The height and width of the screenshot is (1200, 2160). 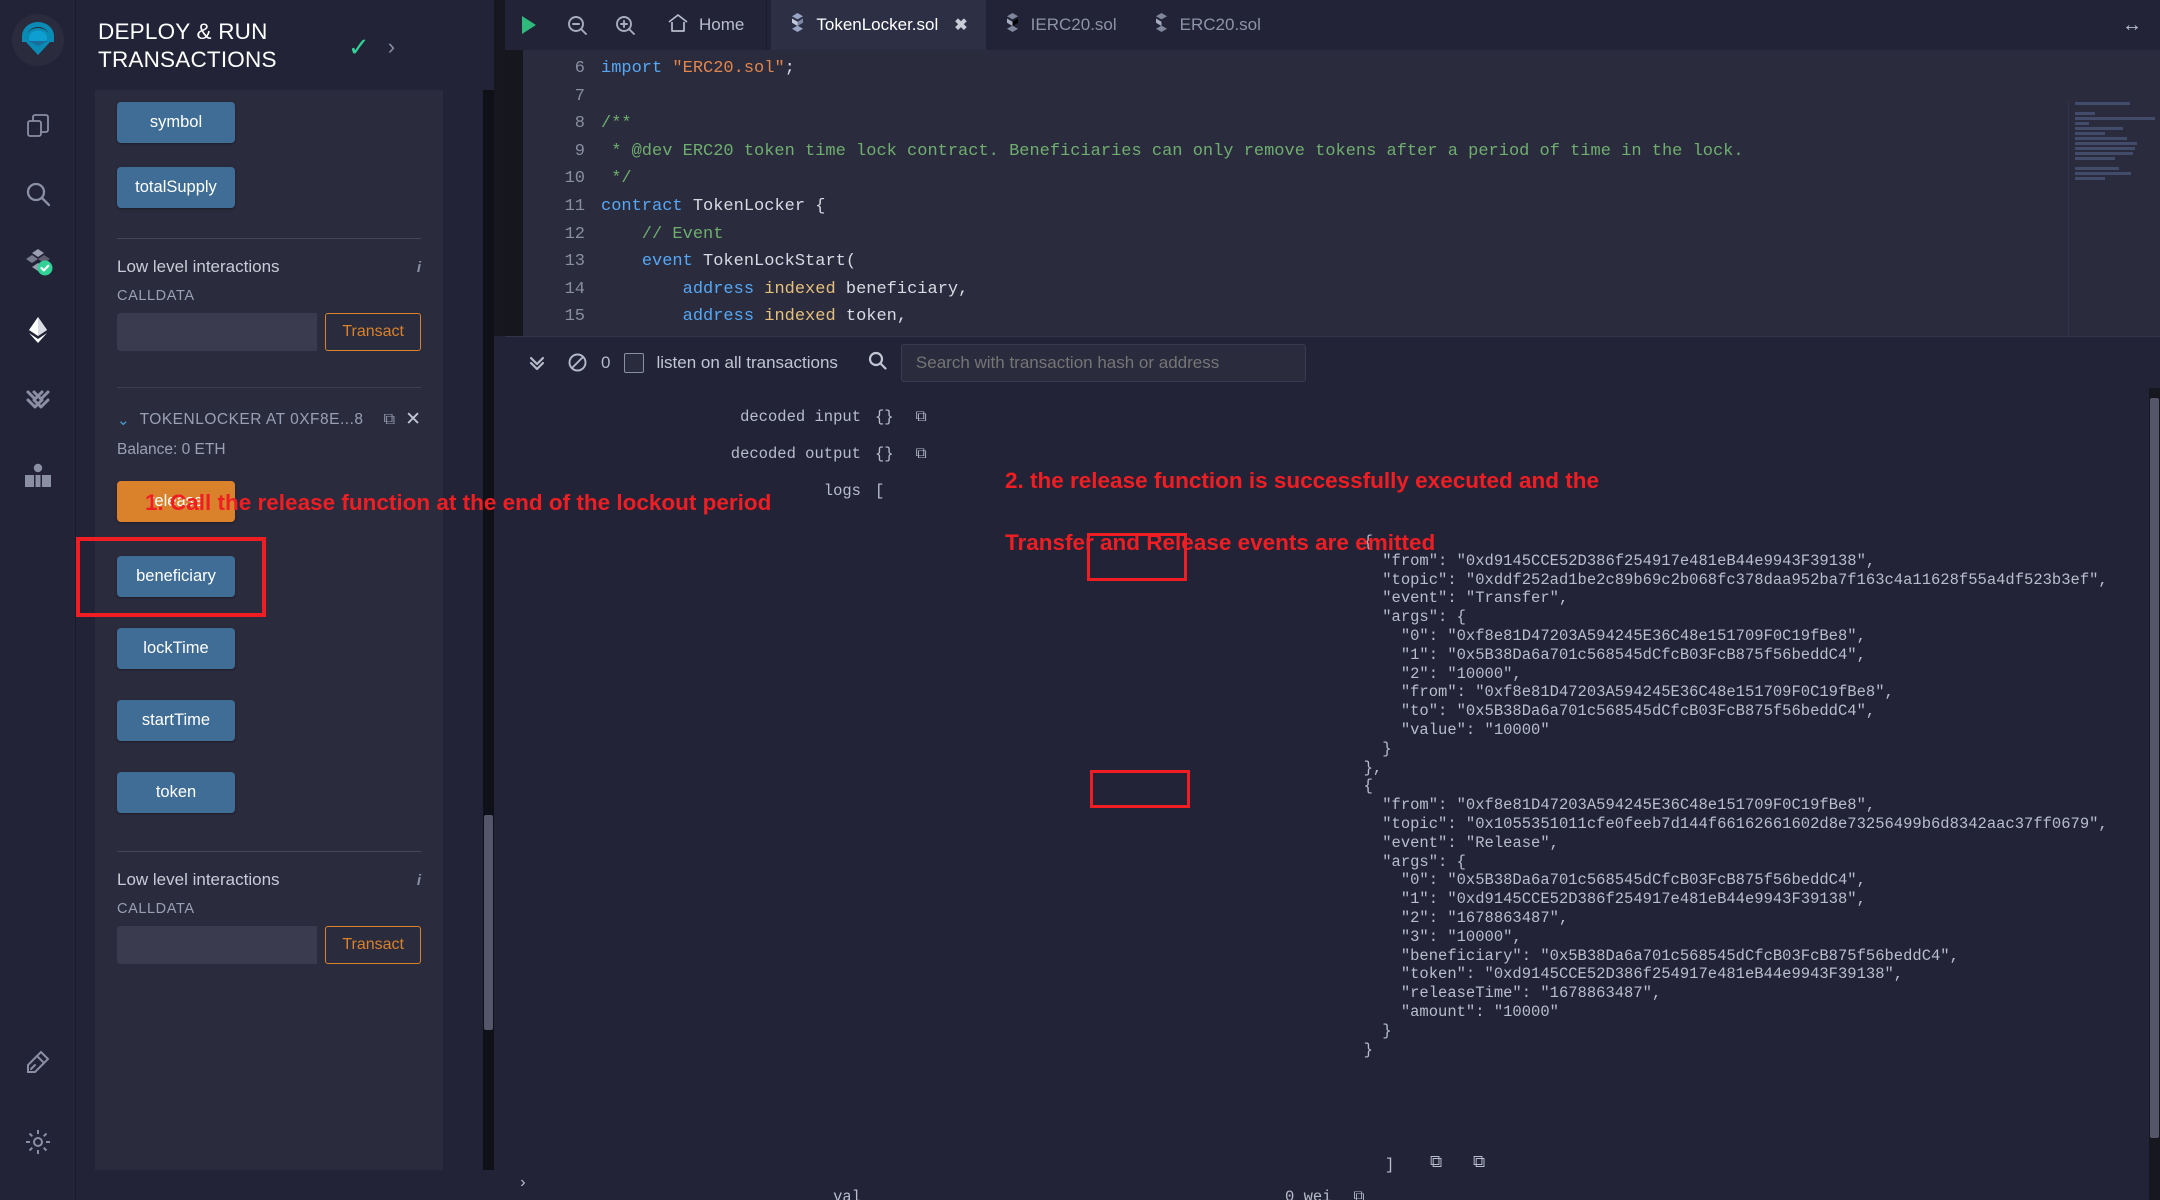 What do you see at coordinates (713, 206) in the screenshot?
I see `code-line-text: contract TokenLocker {` at bounding box center [713, 206].